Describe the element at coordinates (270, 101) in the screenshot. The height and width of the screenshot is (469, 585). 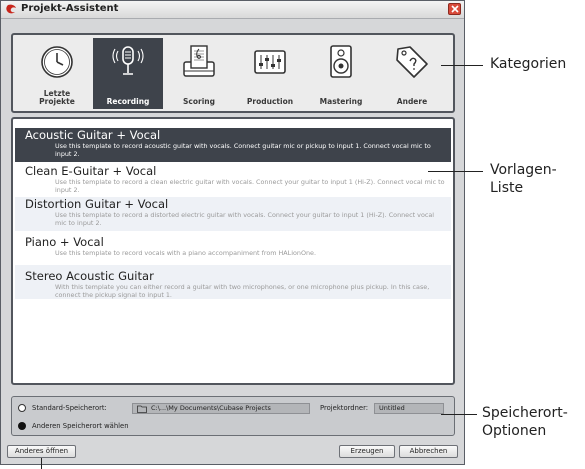
I see `category-label: Production` at that location.